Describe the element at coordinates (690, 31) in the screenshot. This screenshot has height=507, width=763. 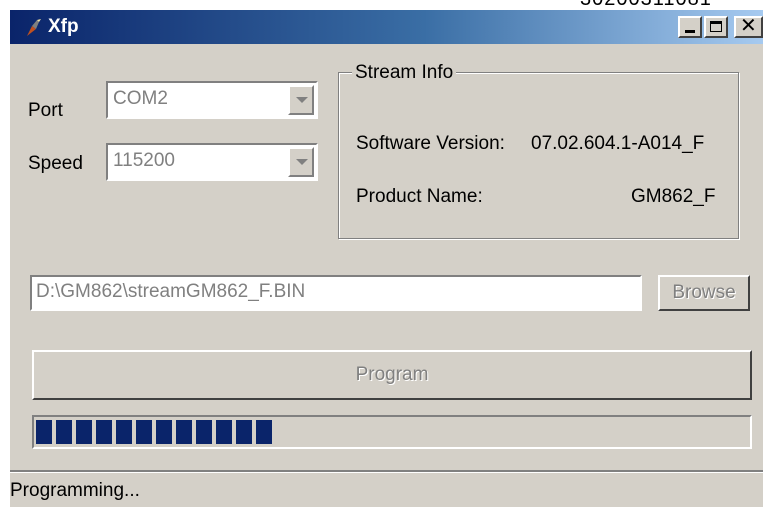
I see `minimize-icon` at that location.